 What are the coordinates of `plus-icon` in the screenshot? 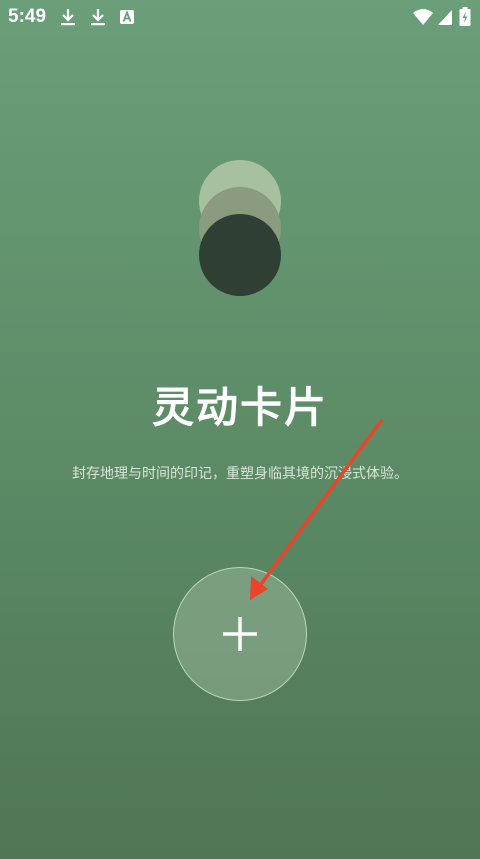 It's located at (240, 634).